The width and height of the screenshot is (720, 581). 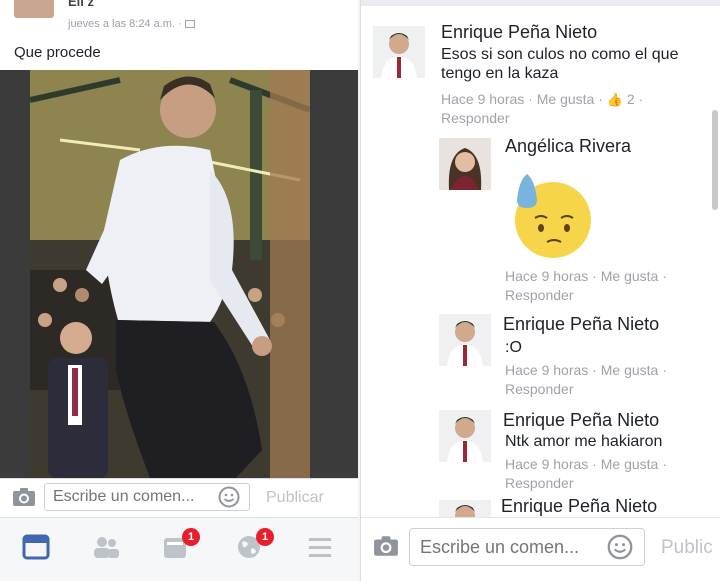 I want to click on bottom-nav: 1 1, so click(x=180, y=549).